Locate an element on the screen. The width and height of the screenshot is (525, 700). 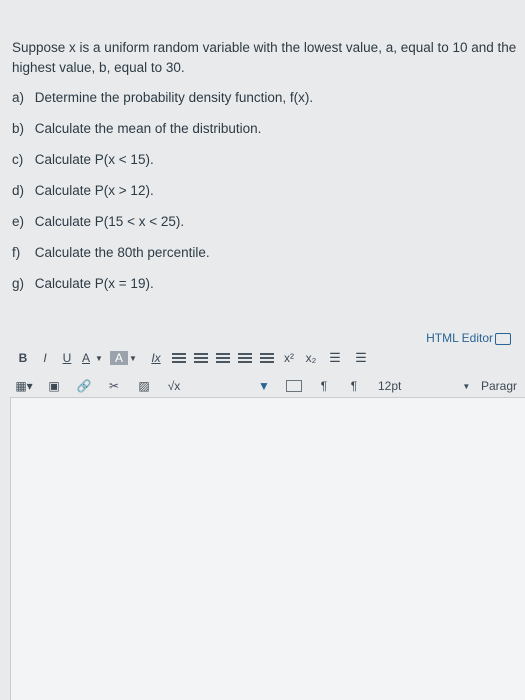
rtl-direction-button: ¶ is located at coordinates (354, 386).